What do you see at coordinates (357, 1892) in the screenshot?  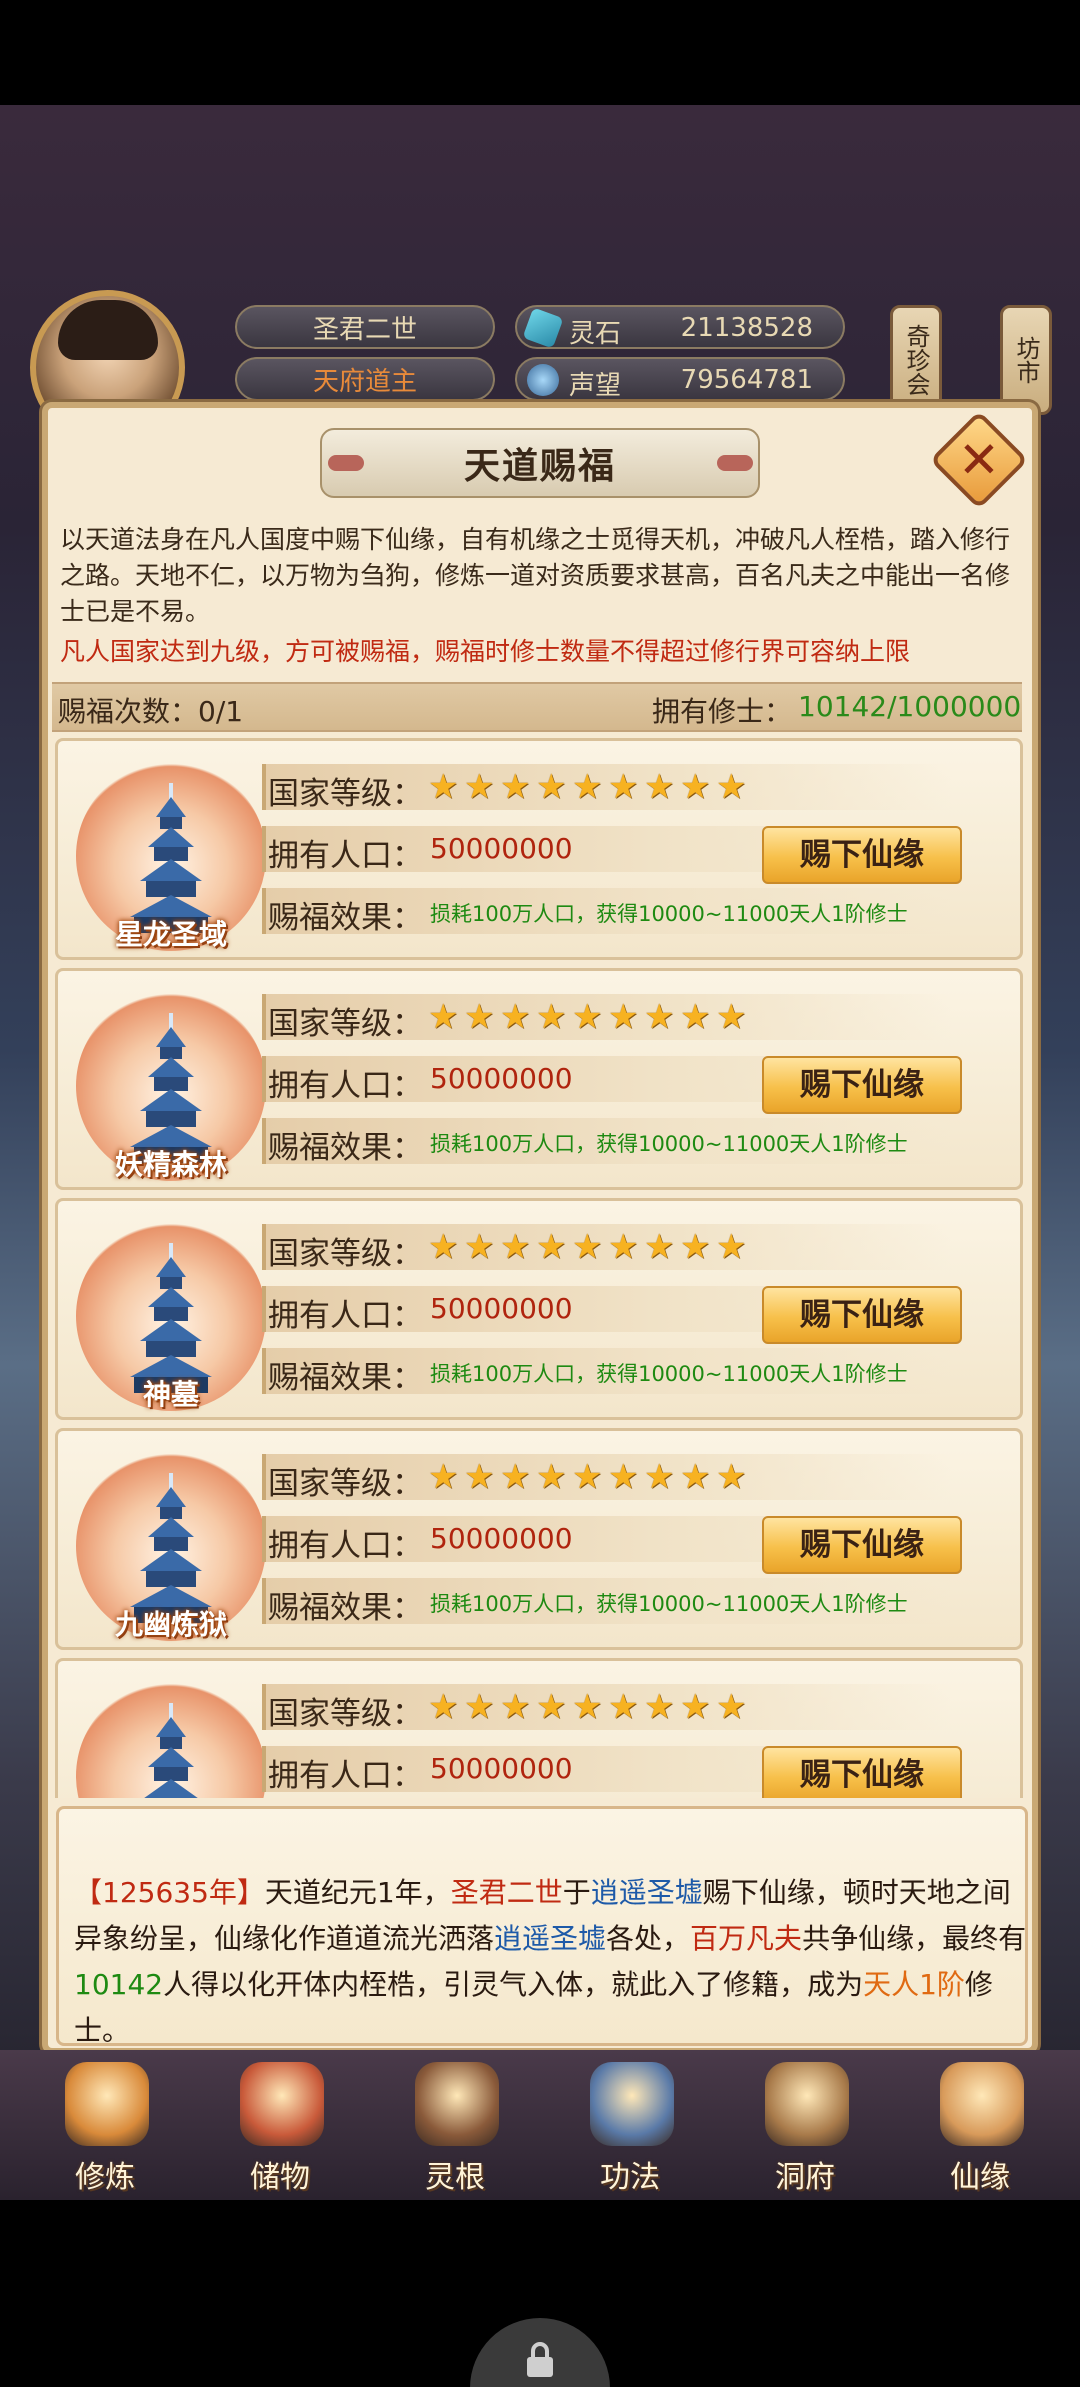 I see `log-era: 天道纪元1年，` at bounding box center [357, 1892].